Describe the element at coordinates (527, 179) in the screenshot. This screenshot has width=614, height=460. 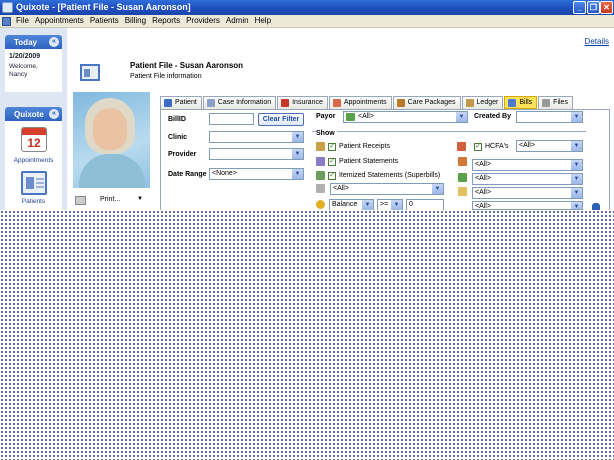
I see `right-filter-select-2: <All> ▼` at that location.